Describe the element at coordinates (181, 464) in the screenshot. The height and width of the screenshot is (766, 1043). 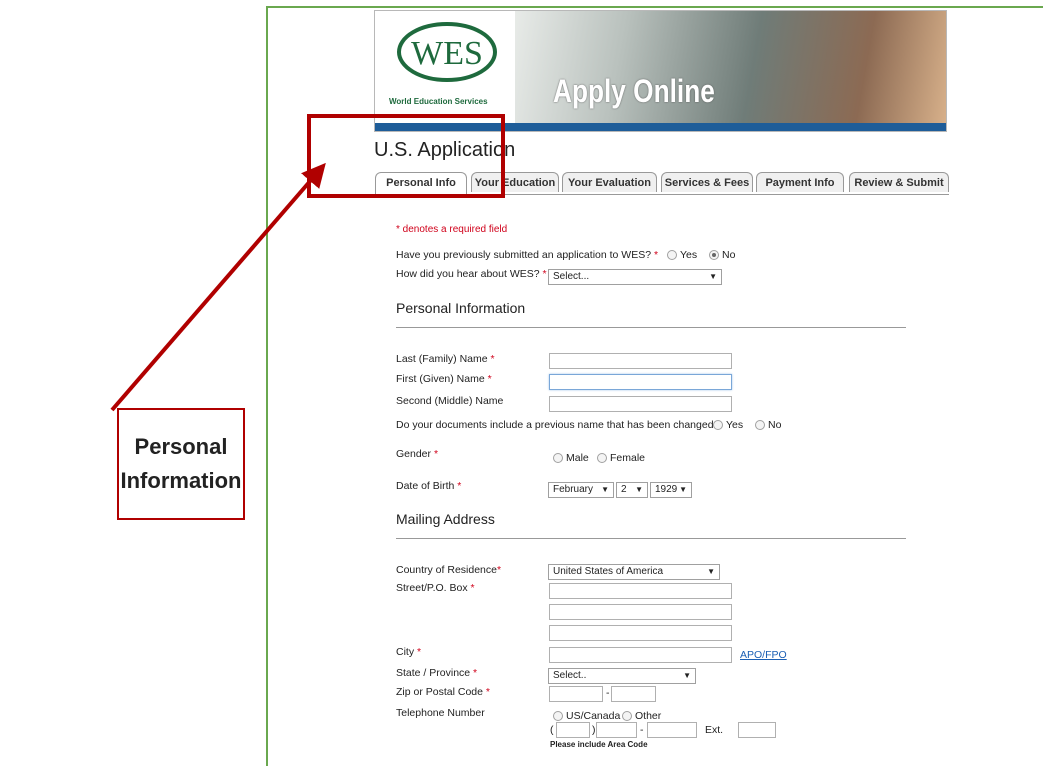
I see `callout-box: Personal Information` at that location.